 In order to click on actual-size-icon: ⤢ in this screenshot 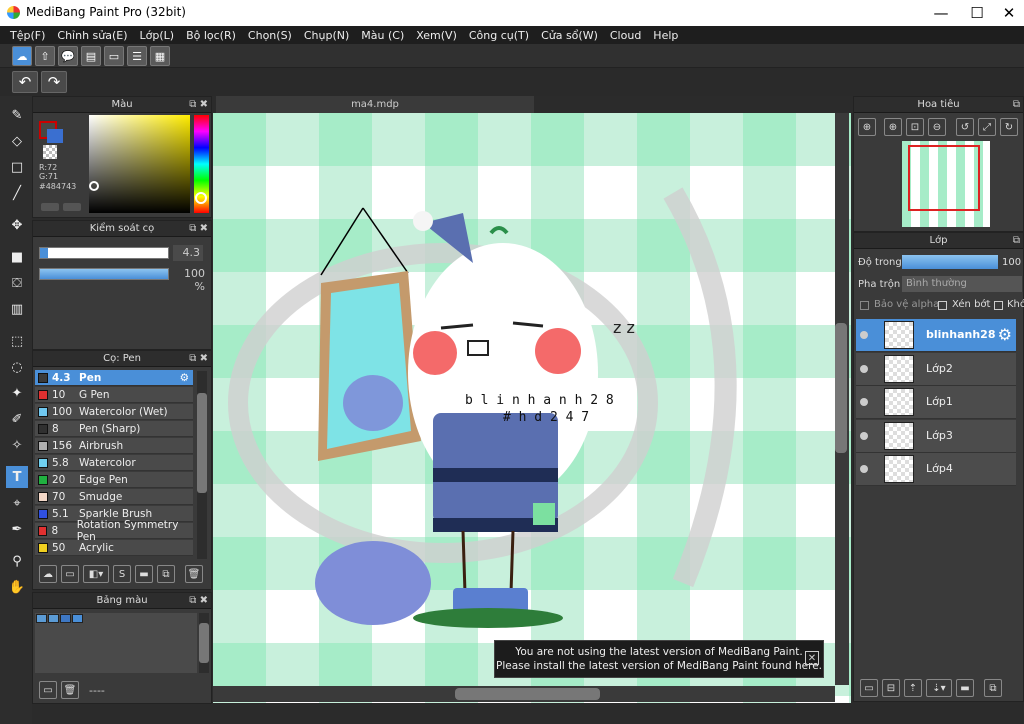, I will do `click(987, 127)`.